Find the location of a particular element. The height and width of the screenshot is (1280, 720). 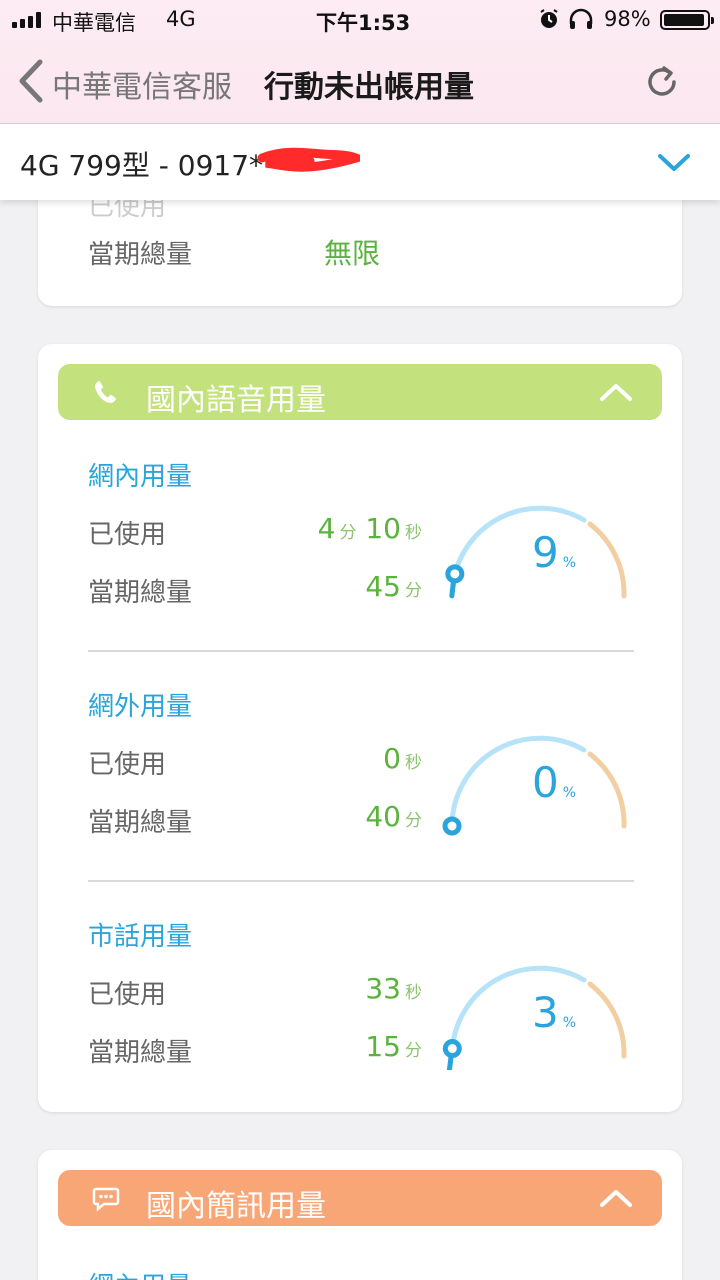

total-value: 40 分 is located at coordinates (393, 816).